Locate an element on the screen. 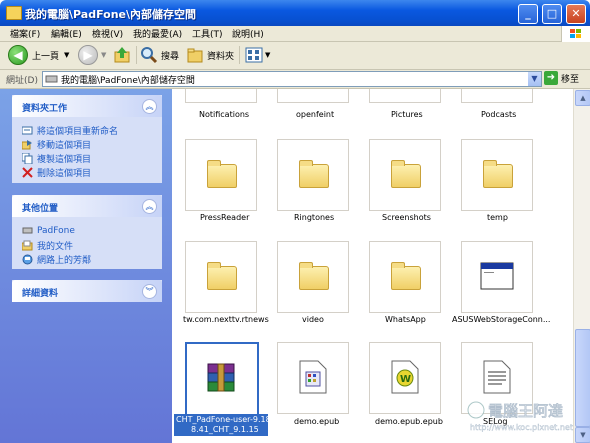  task-copy: 複製這個項目 is located at coordinates (56, 158).